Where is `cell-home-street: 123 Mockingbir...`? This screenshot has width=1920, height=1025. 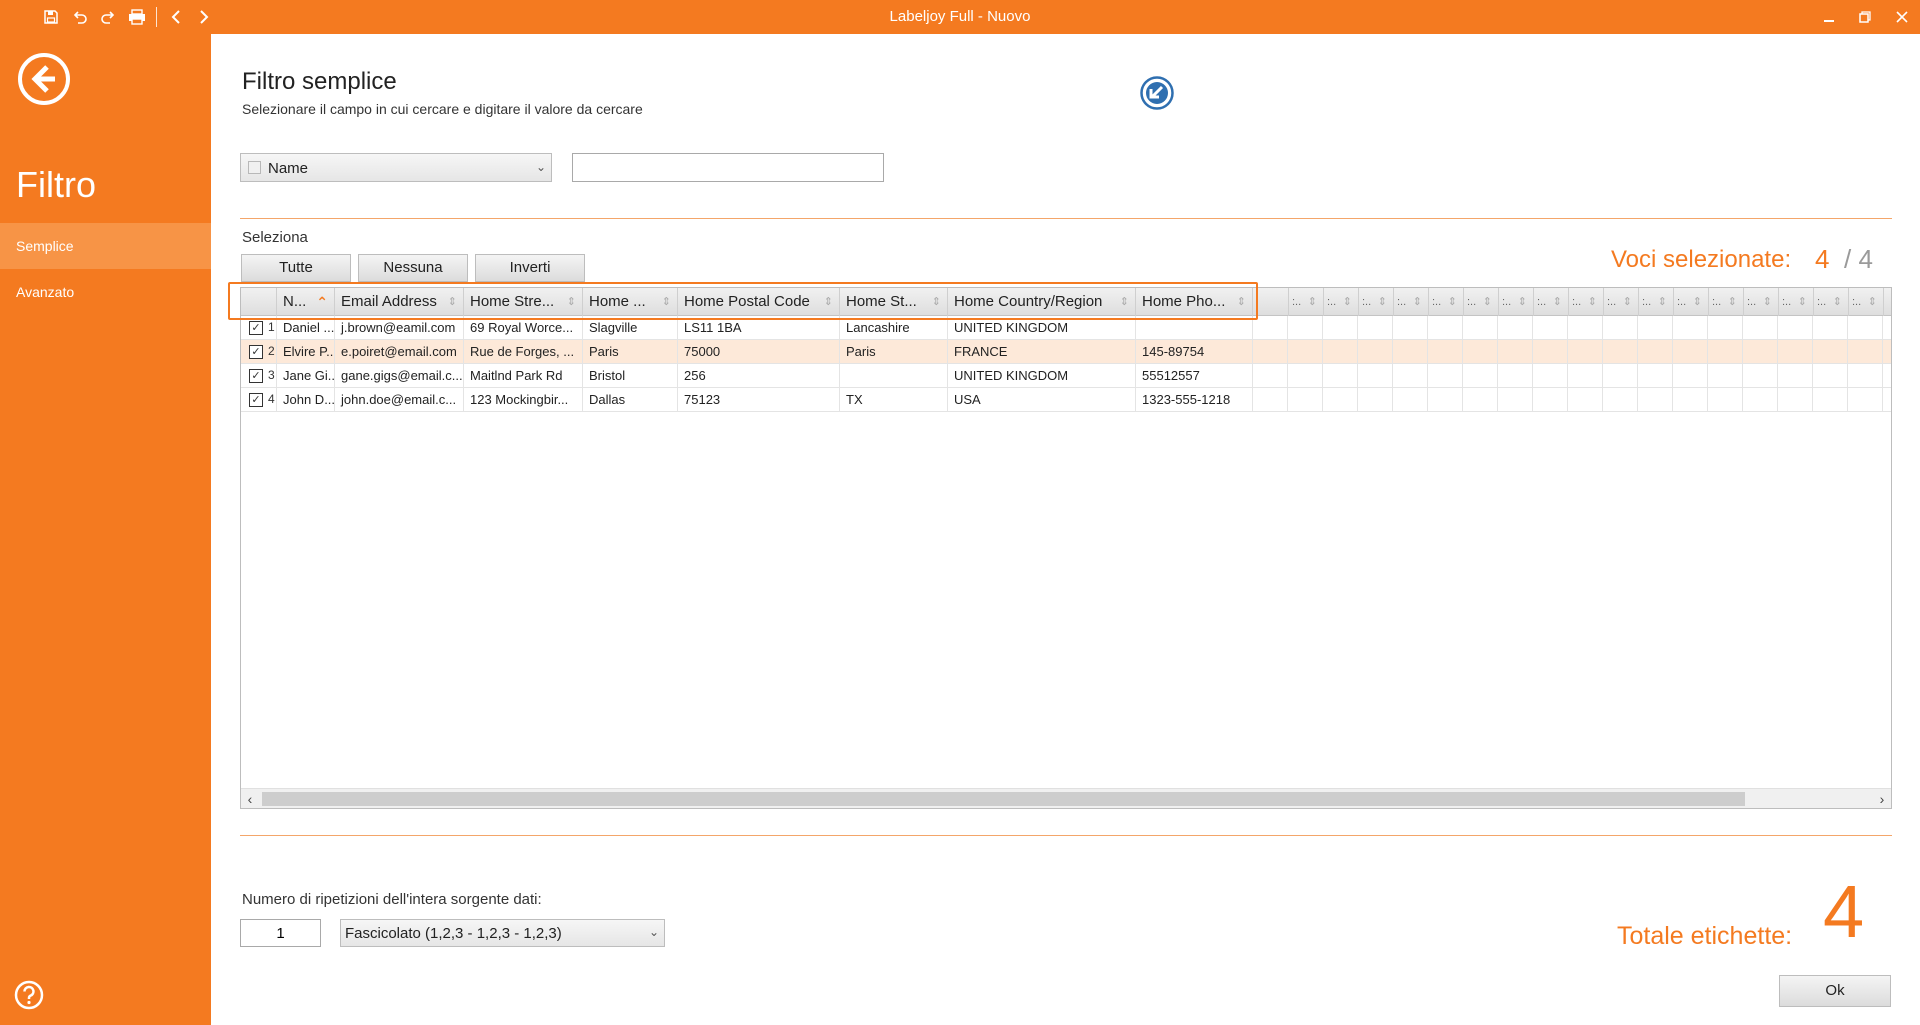
cell-home-street: 123 Mockingbir... is located at coordinates (523, 400).